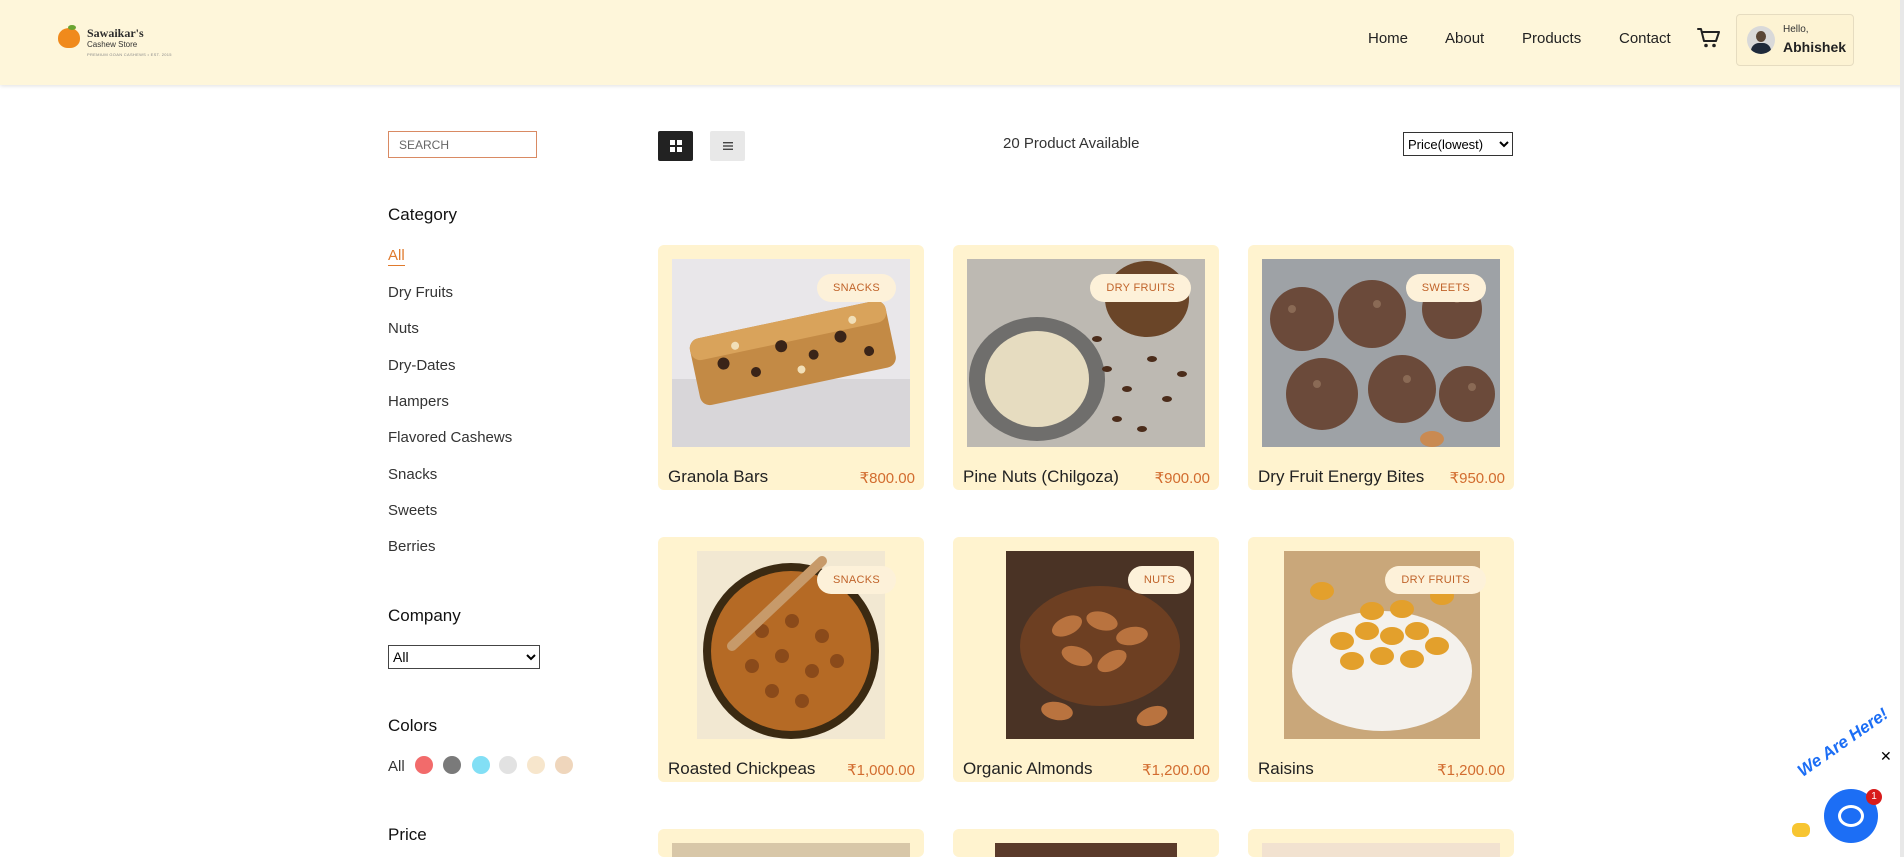  I want to click on nav-products: Products, so click(1551, 38).